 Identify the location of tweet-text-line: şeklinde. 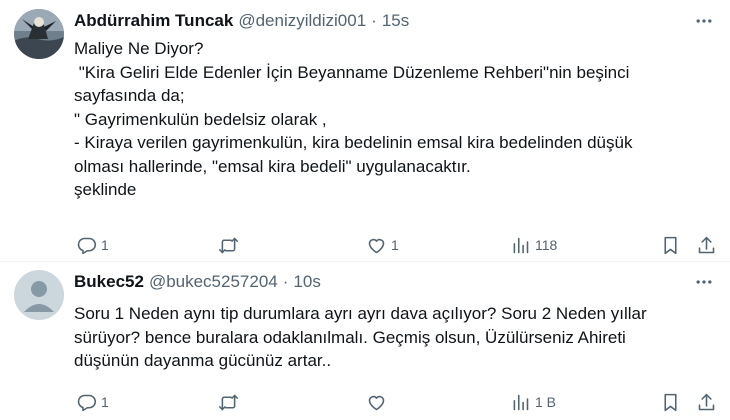
(105, 189).